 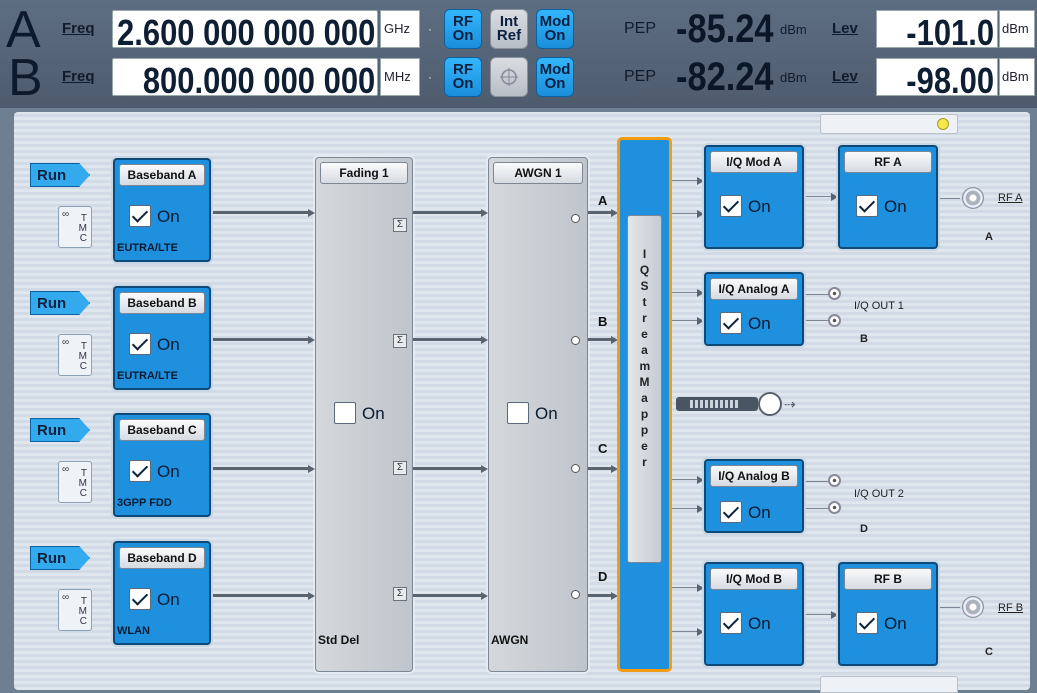 I want to click on iq-analog-a-on-label: On, so click(x=759, y=323).